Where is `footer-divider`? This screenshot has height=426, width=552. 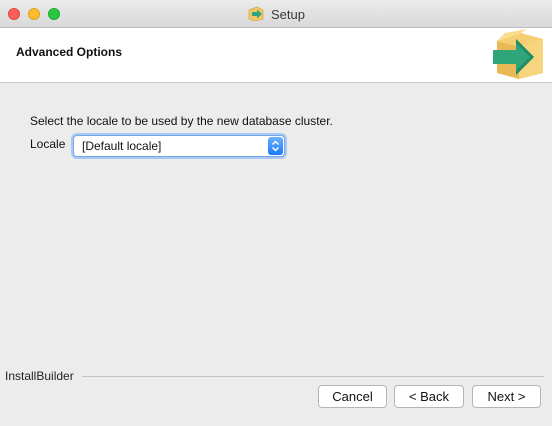
footer-divider is located at coordinates (313, 376).